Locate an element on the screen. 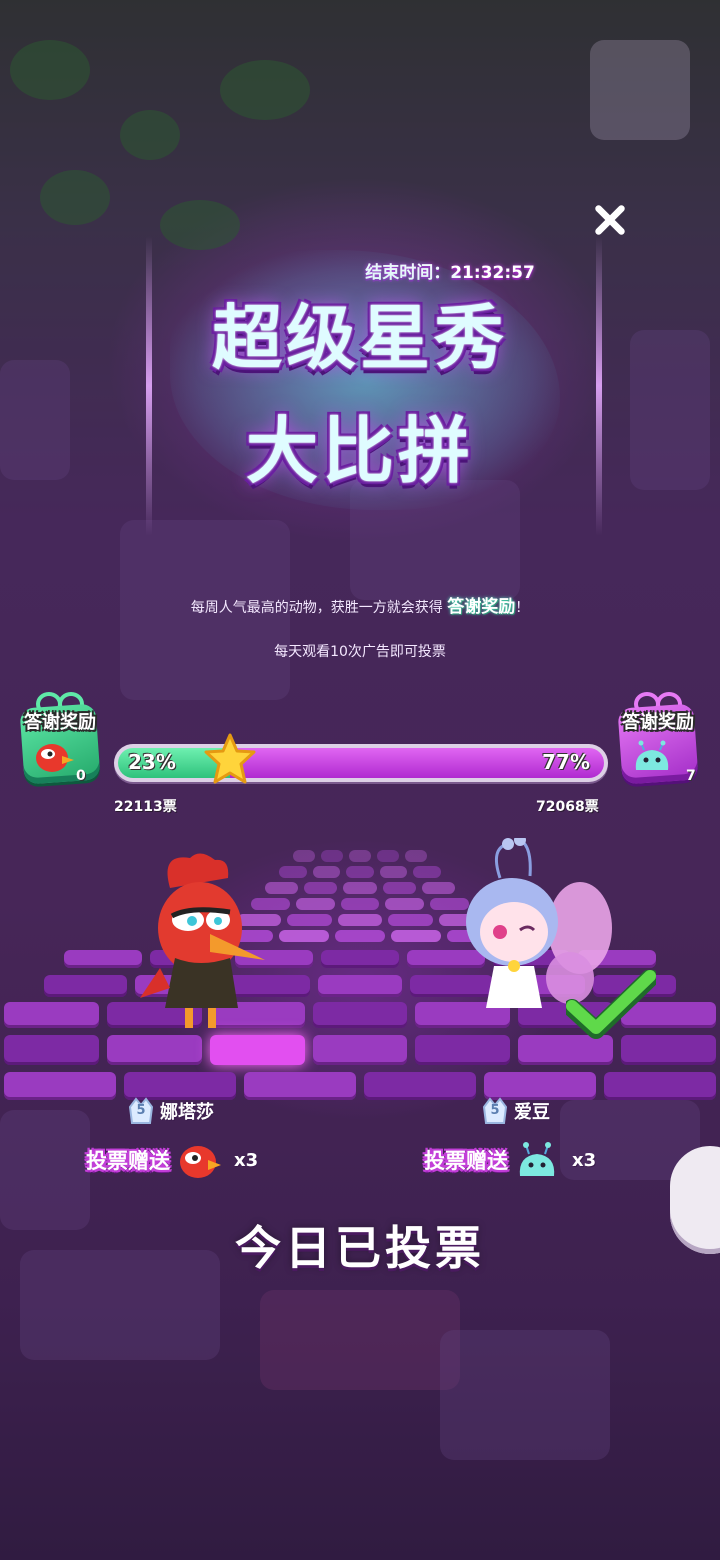  right-contestant: 5 爱豆 is located at coordinates (516, 1111).